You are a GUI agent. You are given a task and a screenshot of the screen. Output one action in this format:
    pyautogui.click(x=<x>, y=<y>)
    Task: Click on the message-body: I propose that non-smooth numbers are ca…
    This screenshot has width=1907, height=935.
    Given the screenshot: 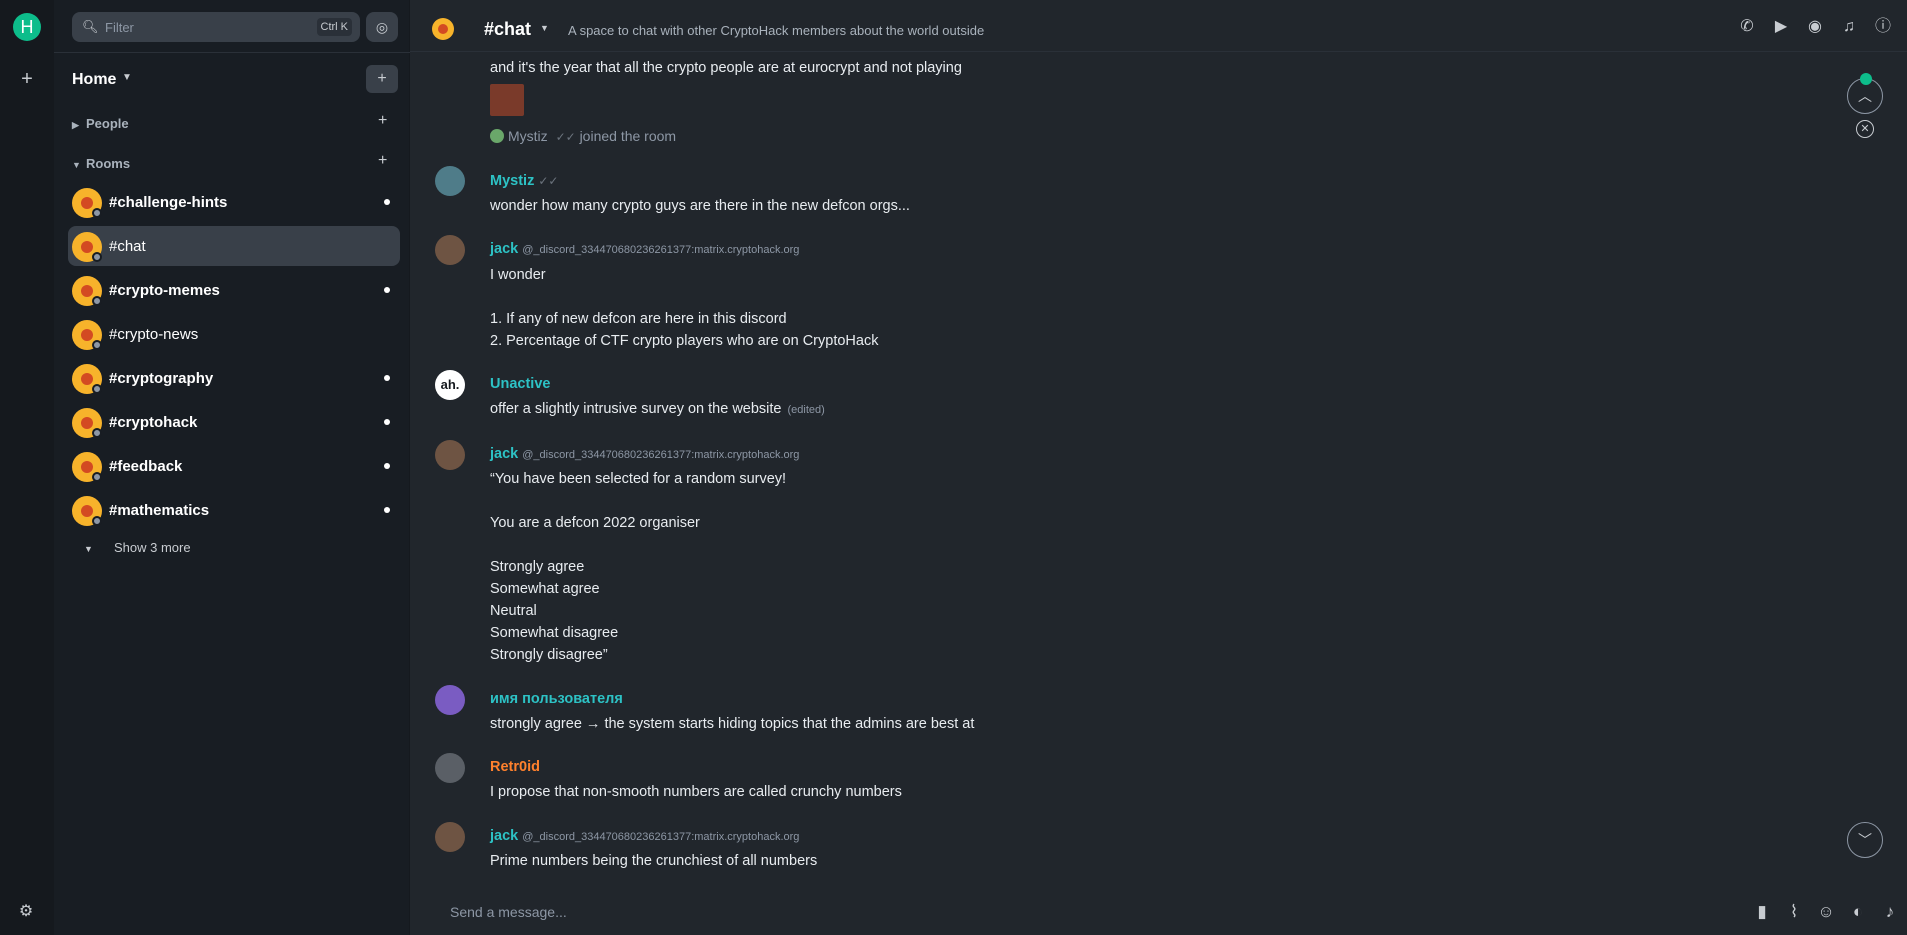 What is the action you would take?
    pyautogui.click(x=696, y=792)
    